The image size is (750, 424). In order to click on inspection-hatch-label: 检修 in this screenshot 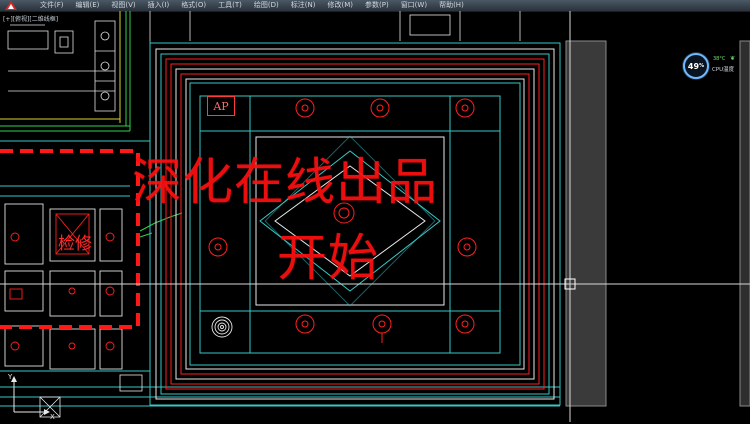, I will do `click(75, 244)`.